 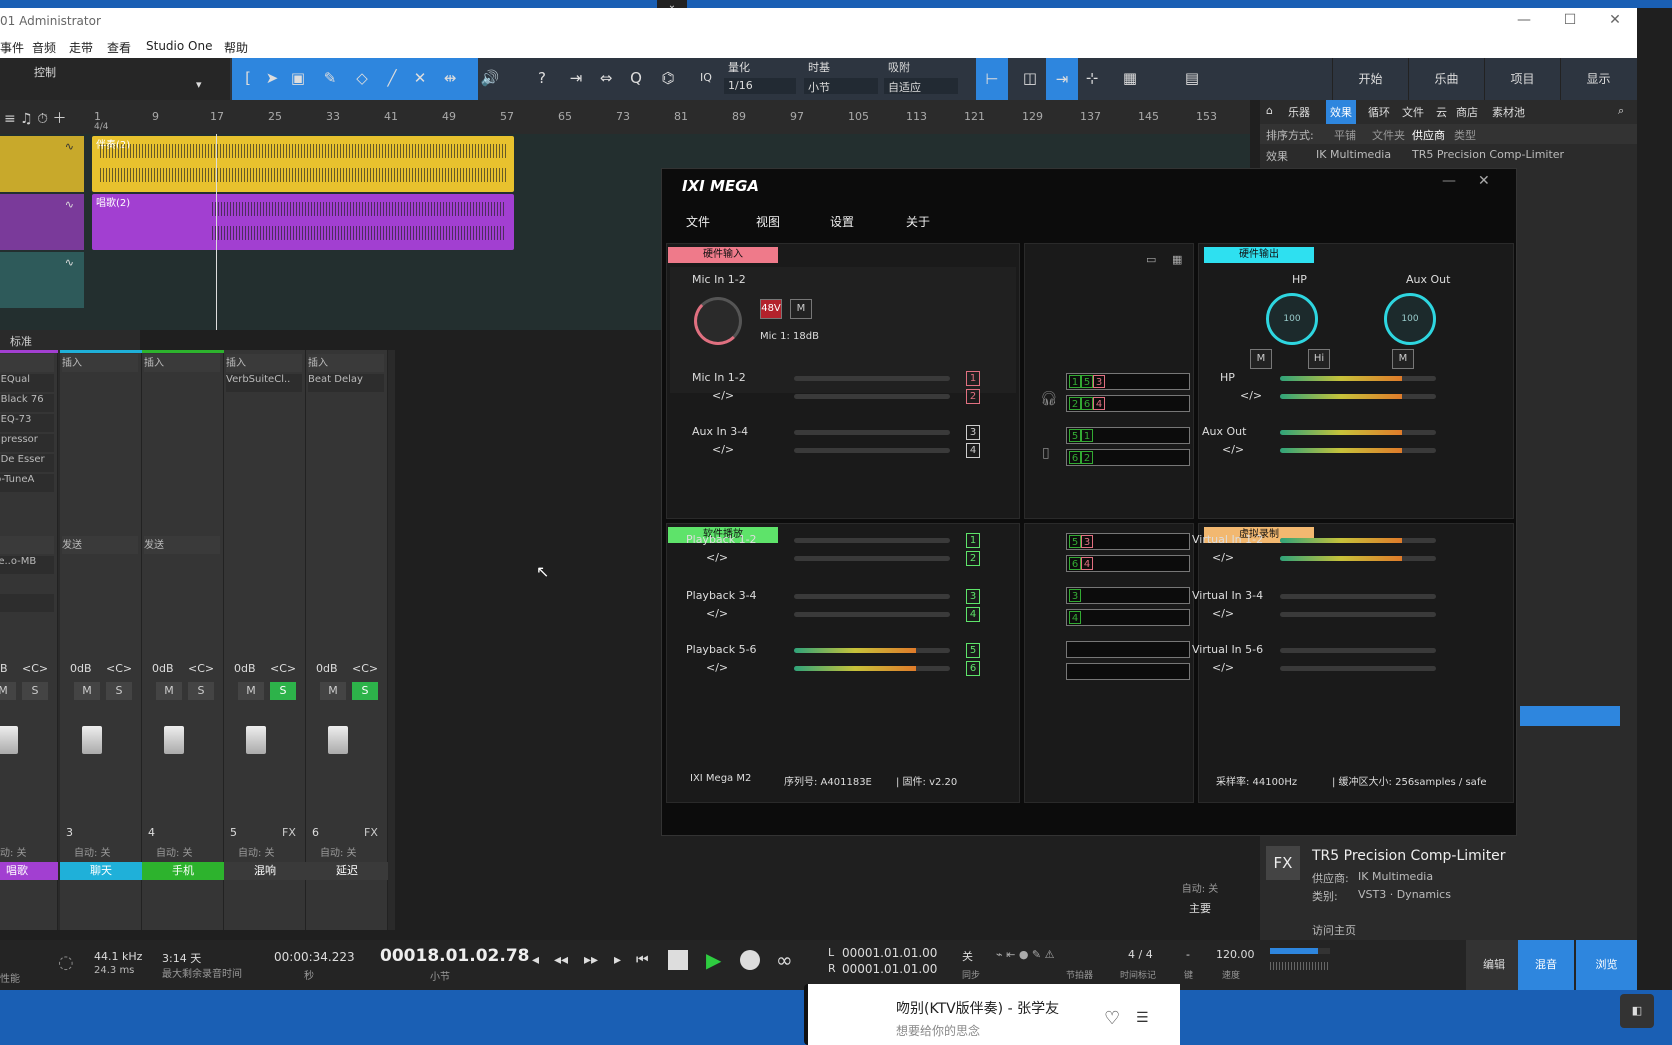 What do you see at coordinates (1449, 181) in the screenshot?
I see `plugin-minimize-icon: —` at bounding box center [1449, 181].